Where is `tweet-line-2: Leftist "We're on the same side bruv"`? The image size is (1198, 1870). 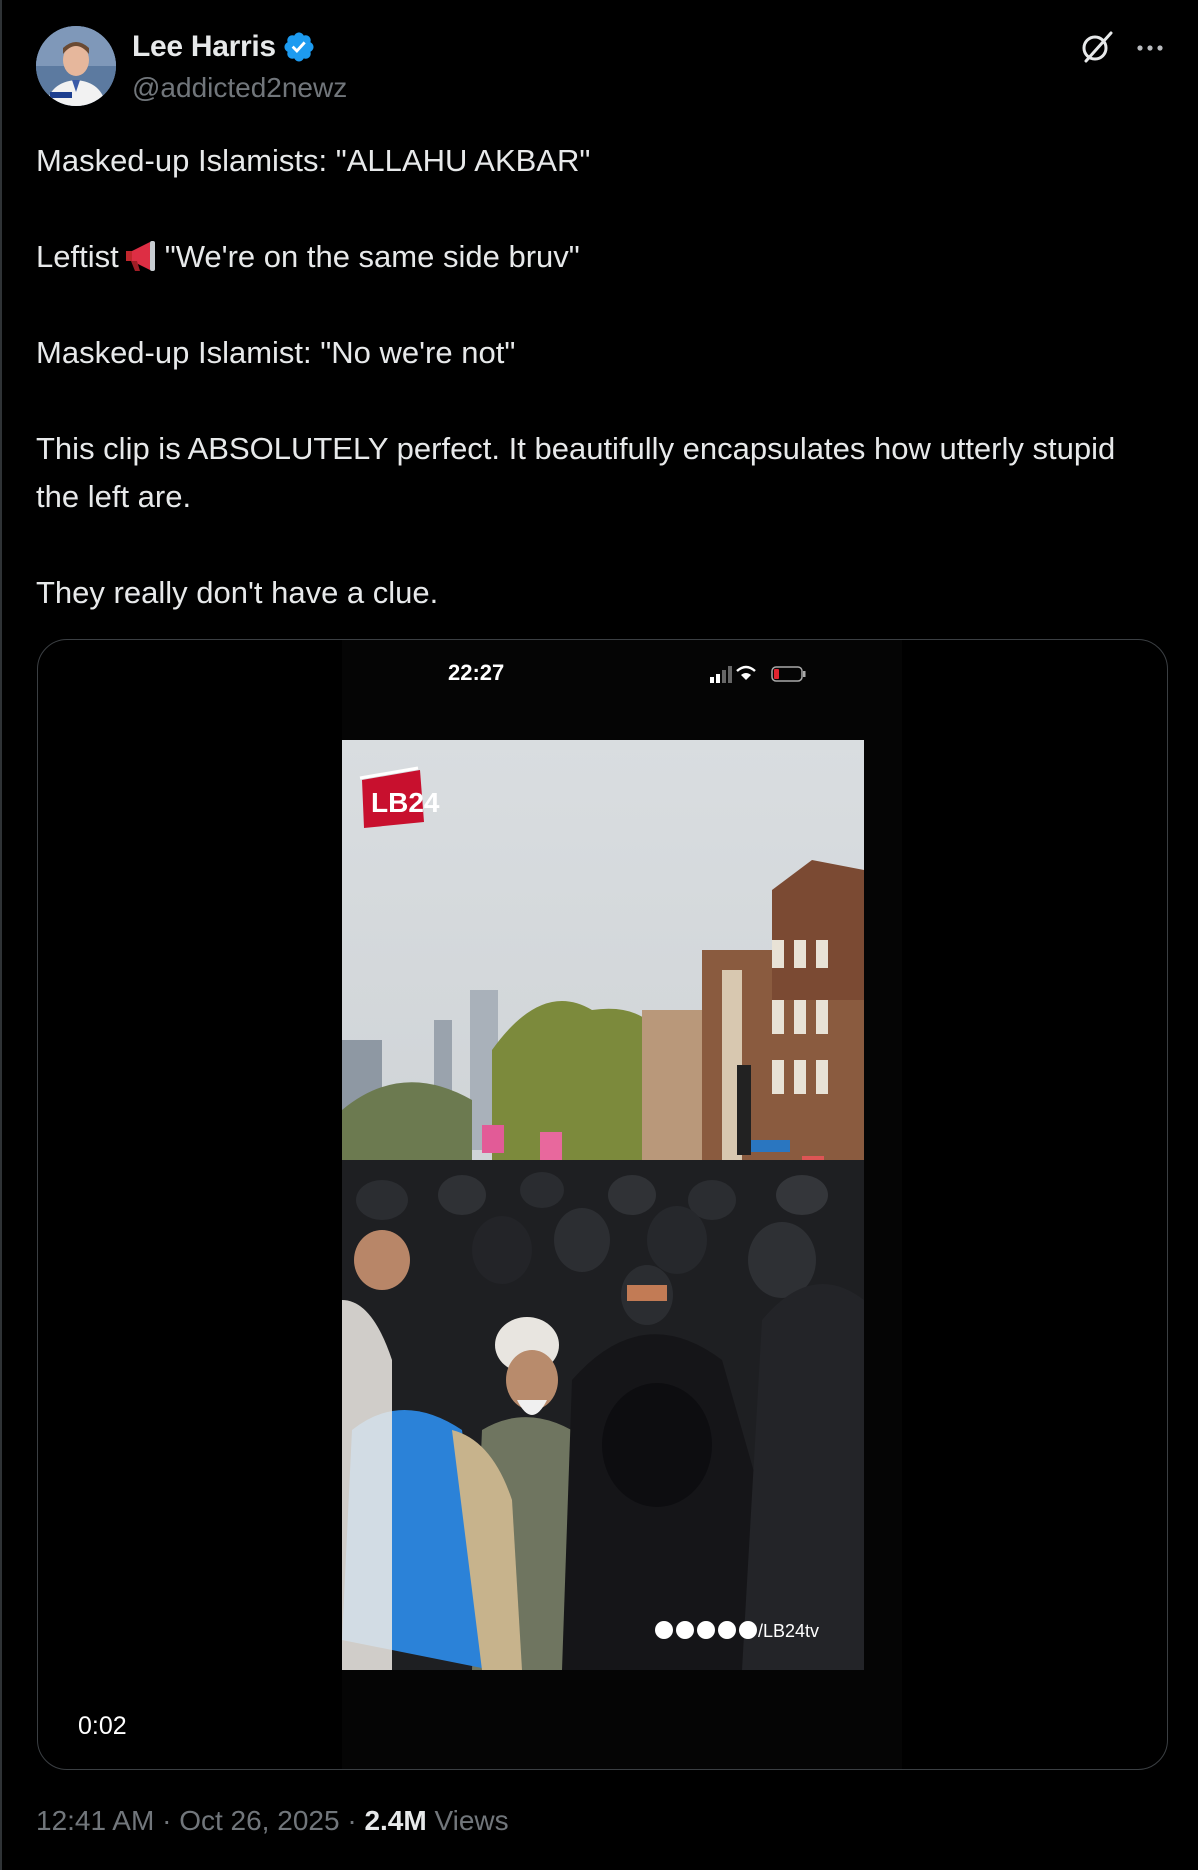 tweet-line-2: Leftist "We're on the same side bruv" is located at coordinates (601, 257).